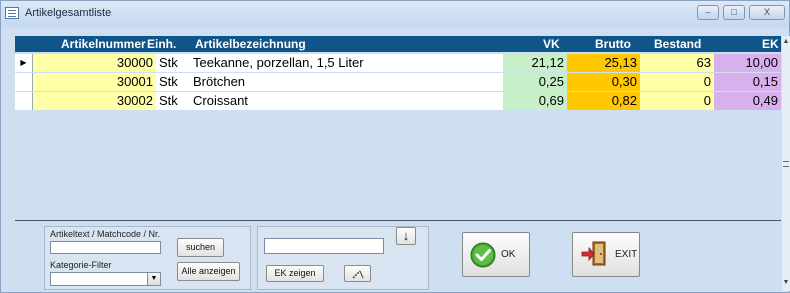  I want to click on cell-artikelbezeichnung: Teekanne, porzellan, 1,5 Liter, so click(346, 63).